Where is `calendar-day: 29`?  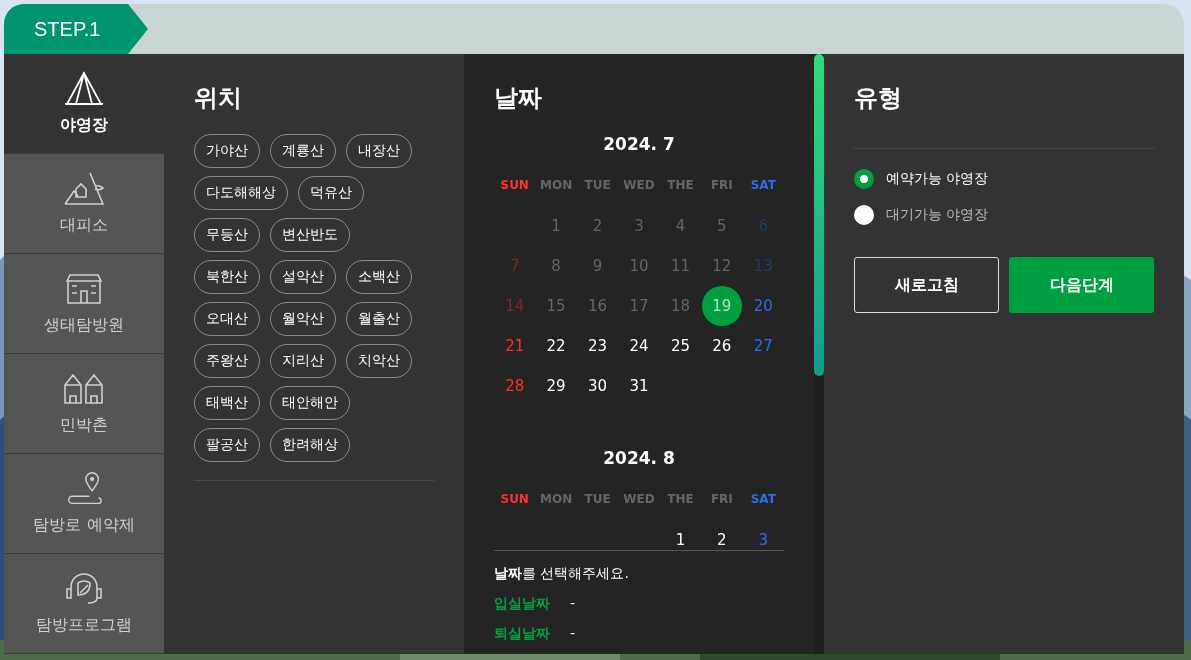
calendar-day: 29 is located at coordinates (556, 386).